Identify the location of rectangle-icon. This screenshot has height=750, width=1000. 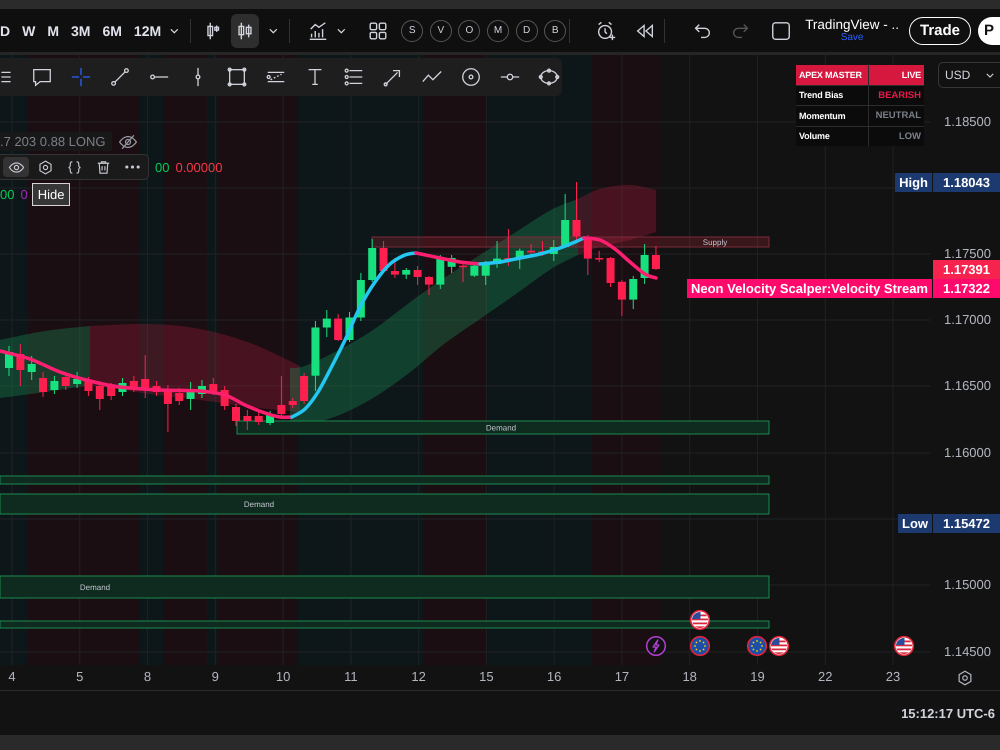
(237, 77).